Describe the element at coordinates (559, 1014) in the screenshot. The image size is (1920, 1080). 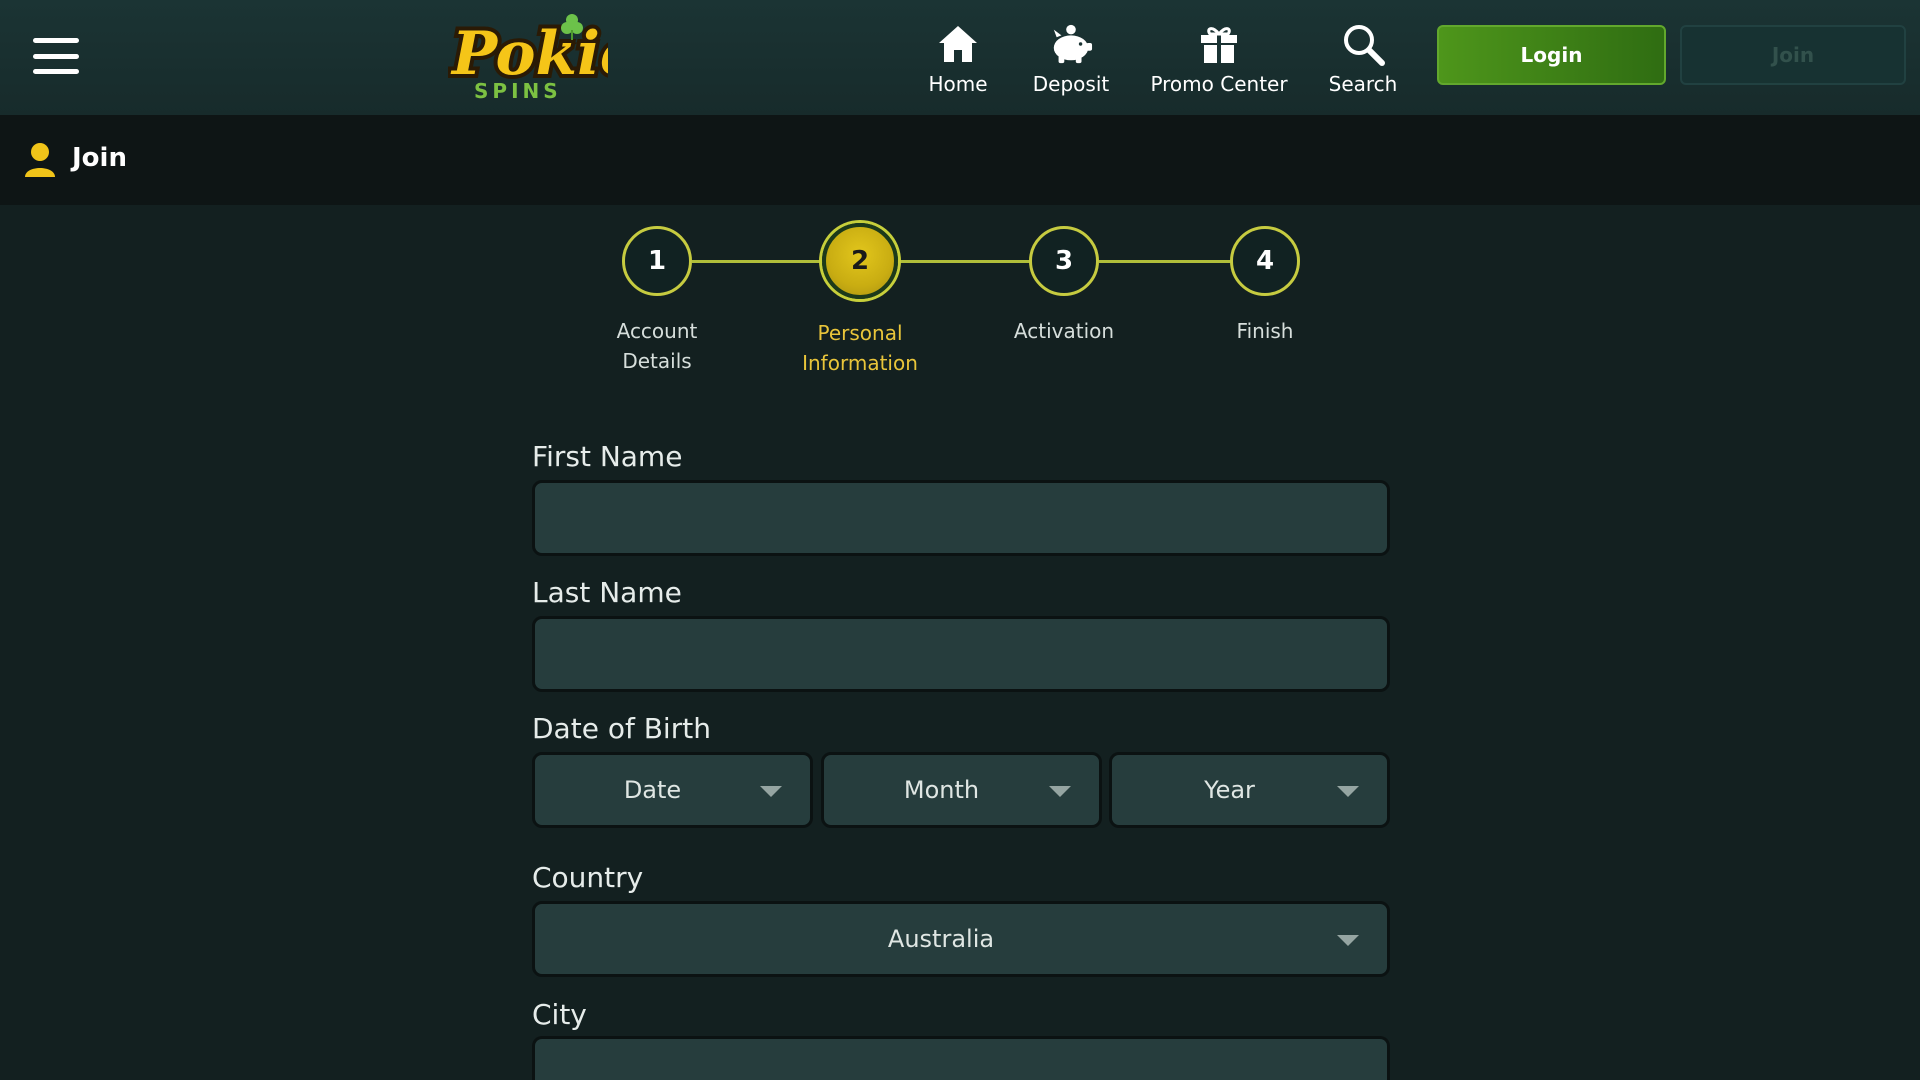
I see `city-label: City` at that location.